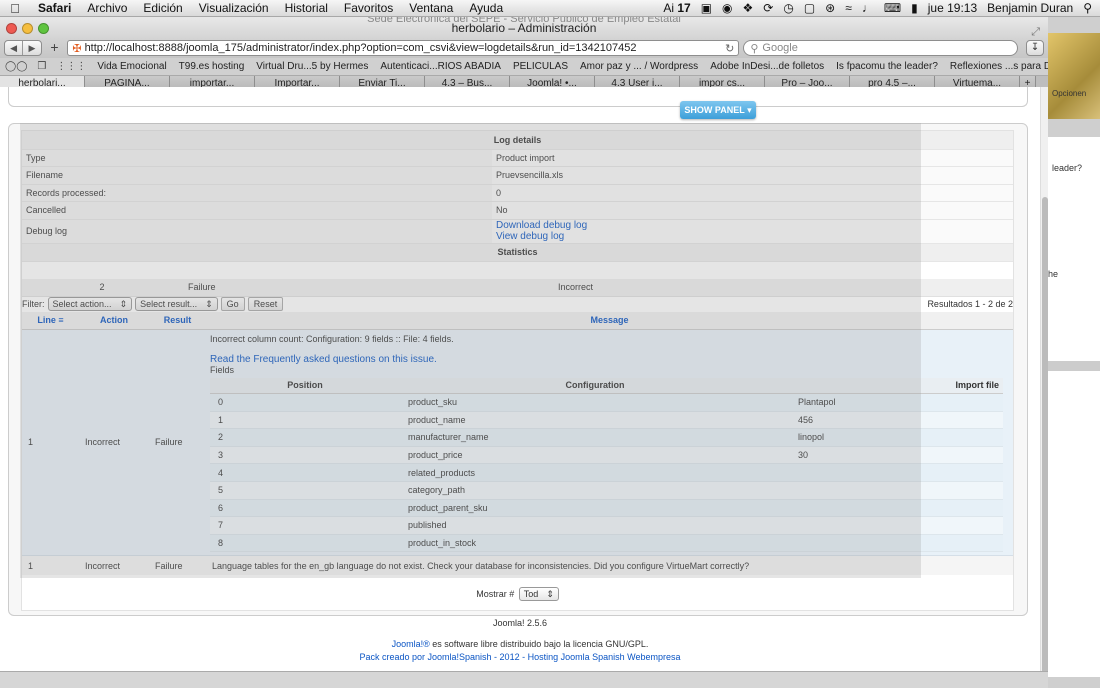 The image size is (1100, 688). What do you see at coordinates (892, 8) in the screenshot?
I see `keyboard-icon: ⌨` at bounding box center [892, 8].